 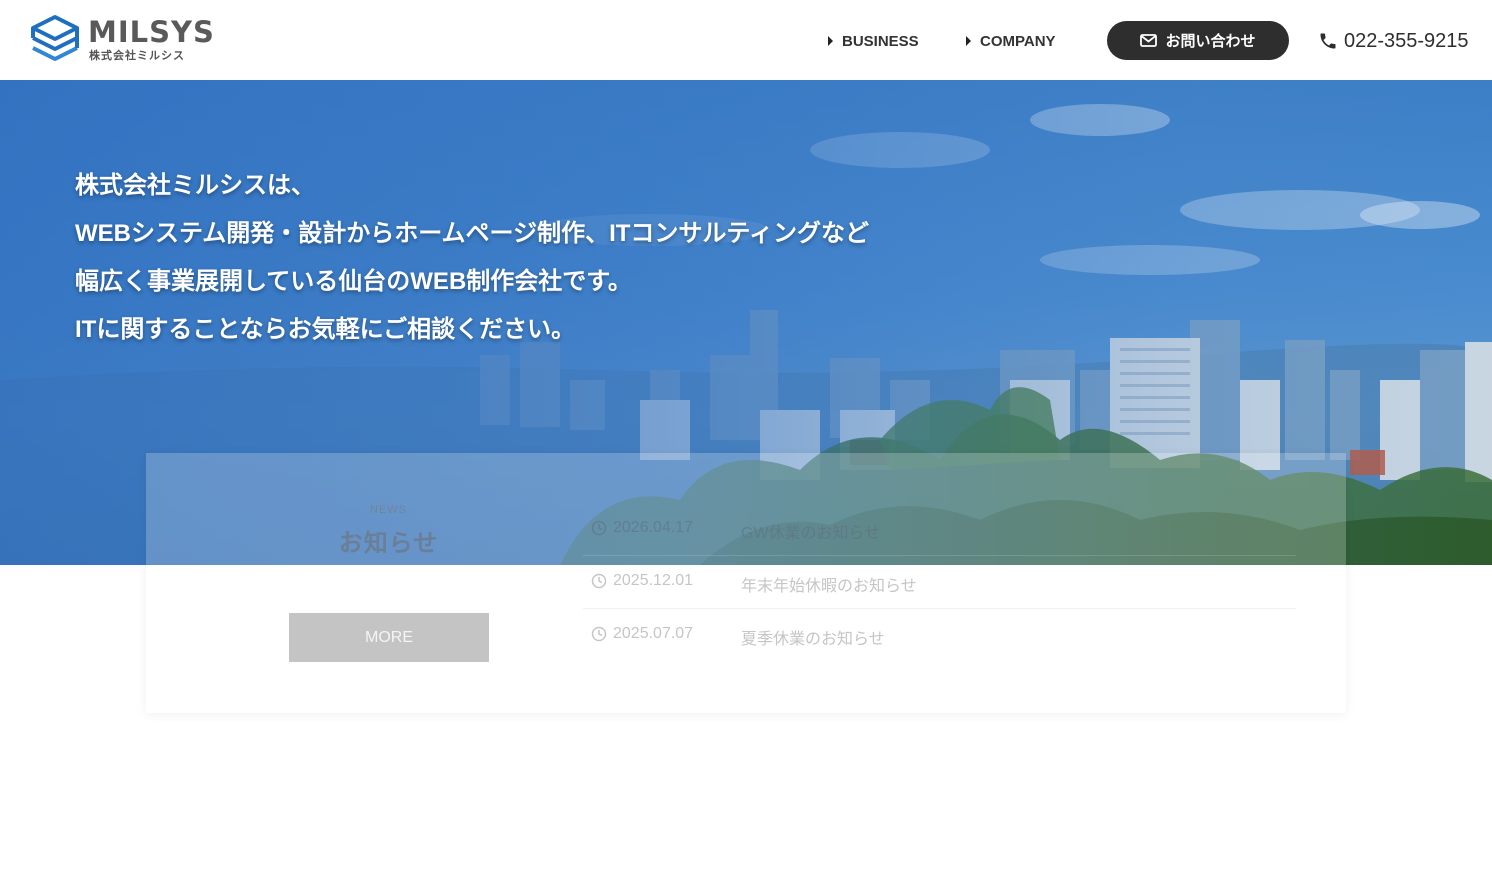 I want to click on news-title: GW休業のお知らせ, so click(x=811, y=533).